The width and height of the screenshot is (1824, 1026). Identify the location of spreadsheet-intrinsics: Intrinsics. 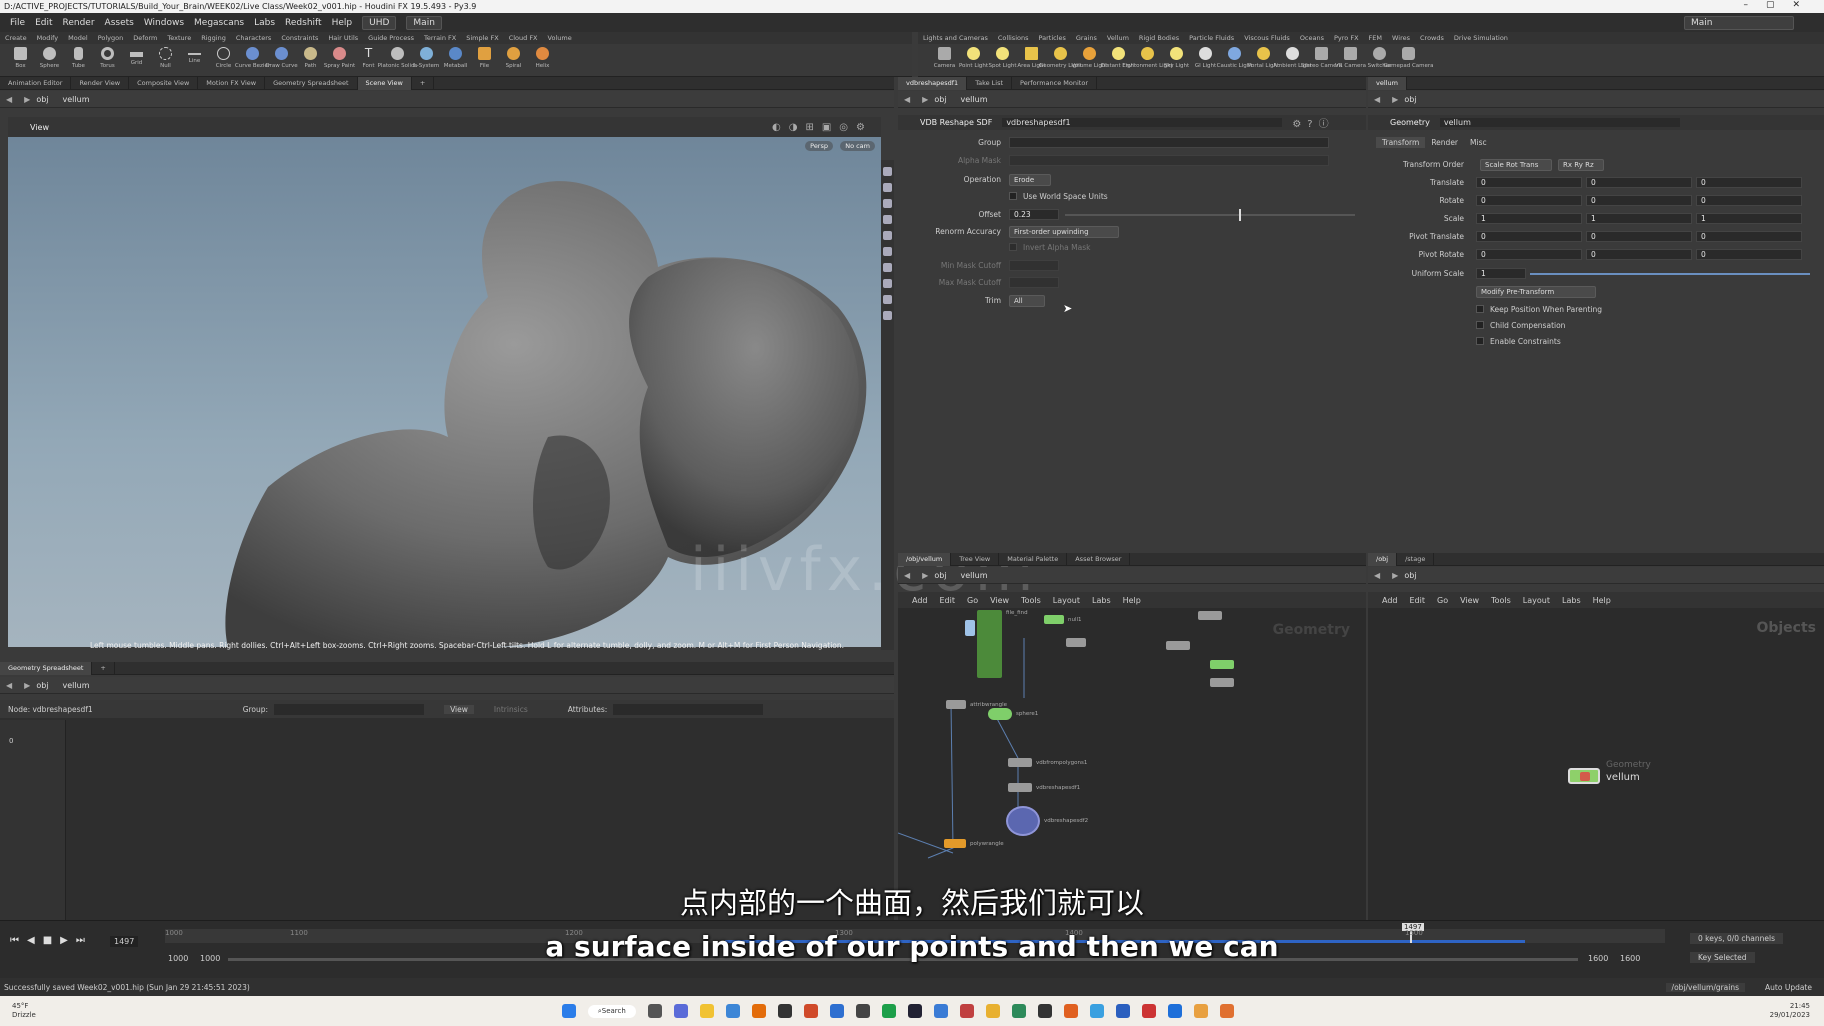
(511, 709).